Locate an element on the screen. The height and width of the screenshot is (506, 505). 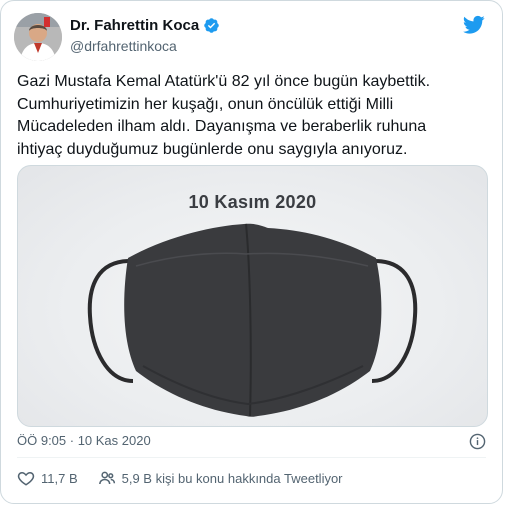
conversation-button: 5,9 B kişi bu konu hakkında Tweetliyor is located at coordinates (220, 478).